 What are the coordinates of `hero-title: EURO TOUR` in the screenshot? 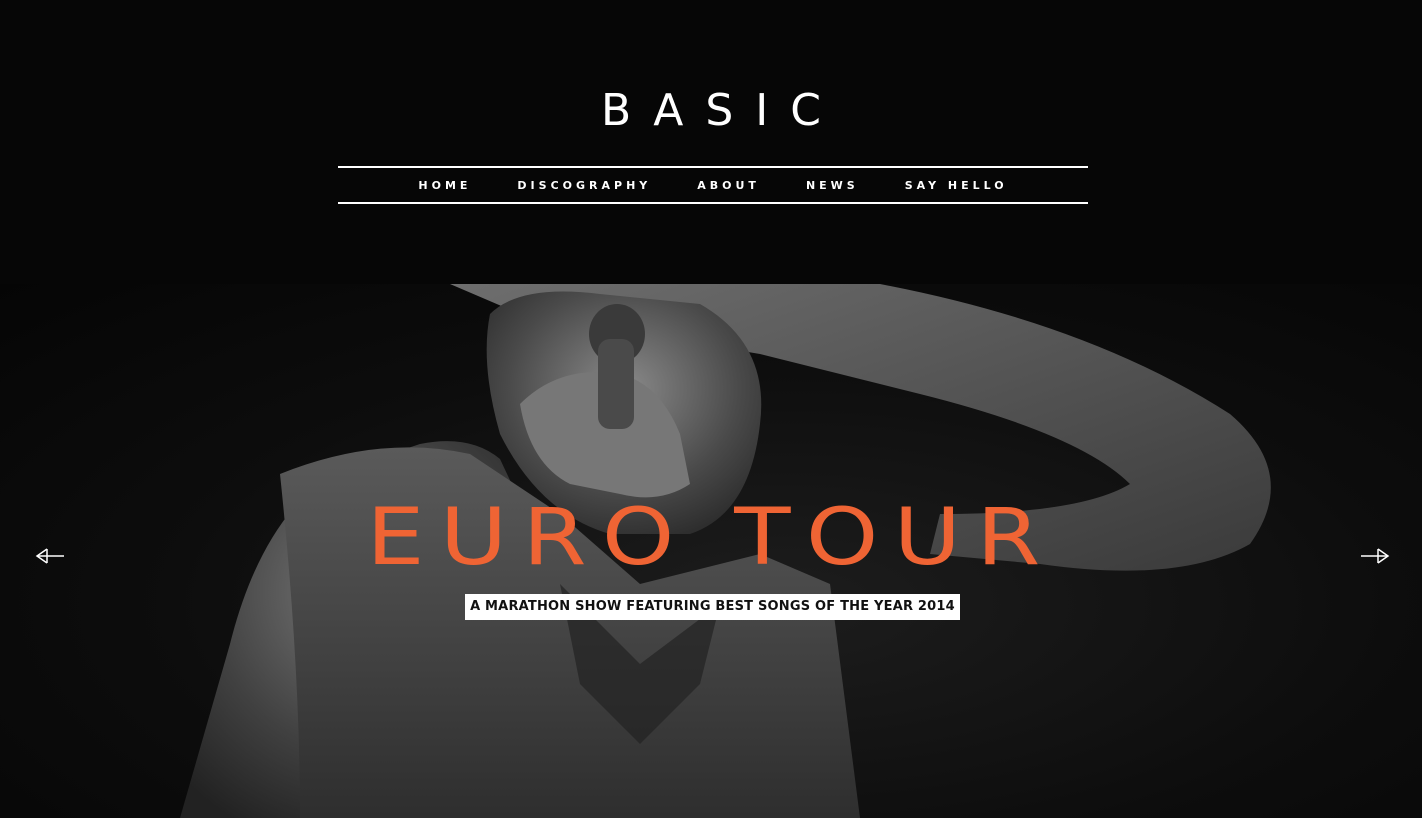 It's located at (711, 538).